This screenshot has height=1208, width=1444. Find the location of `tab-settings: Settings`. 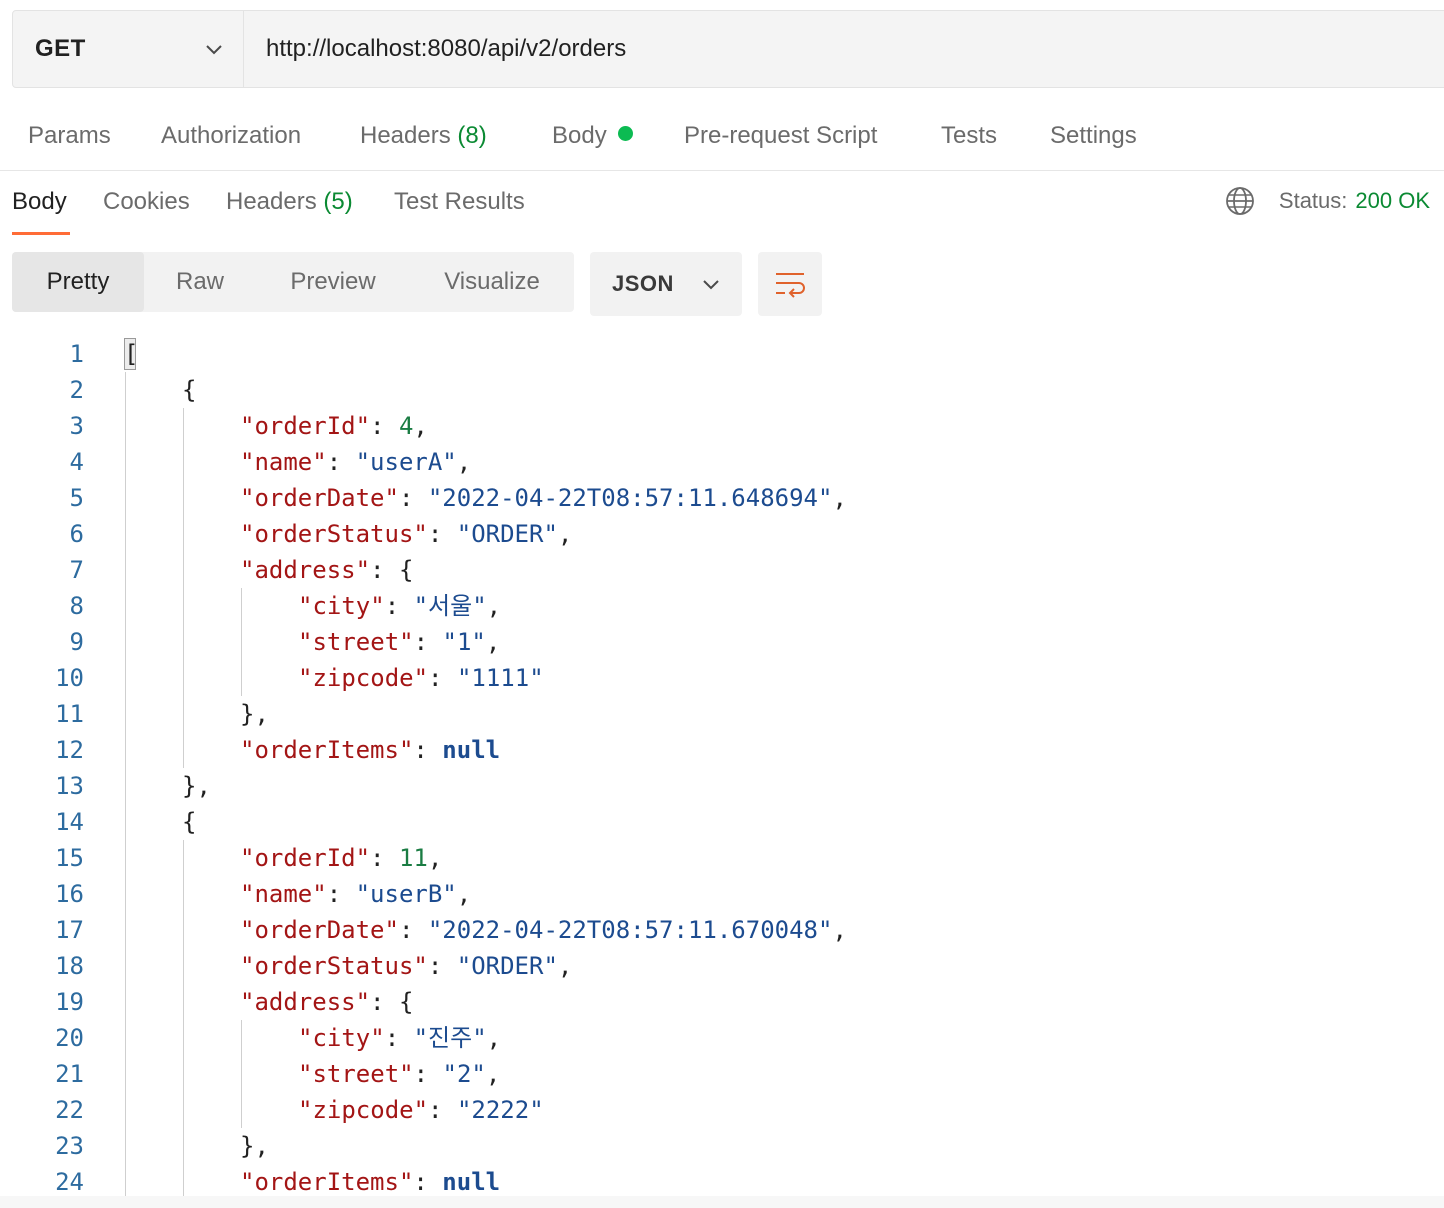

tab-settings: Settings is located at coordinates (1093, 136).